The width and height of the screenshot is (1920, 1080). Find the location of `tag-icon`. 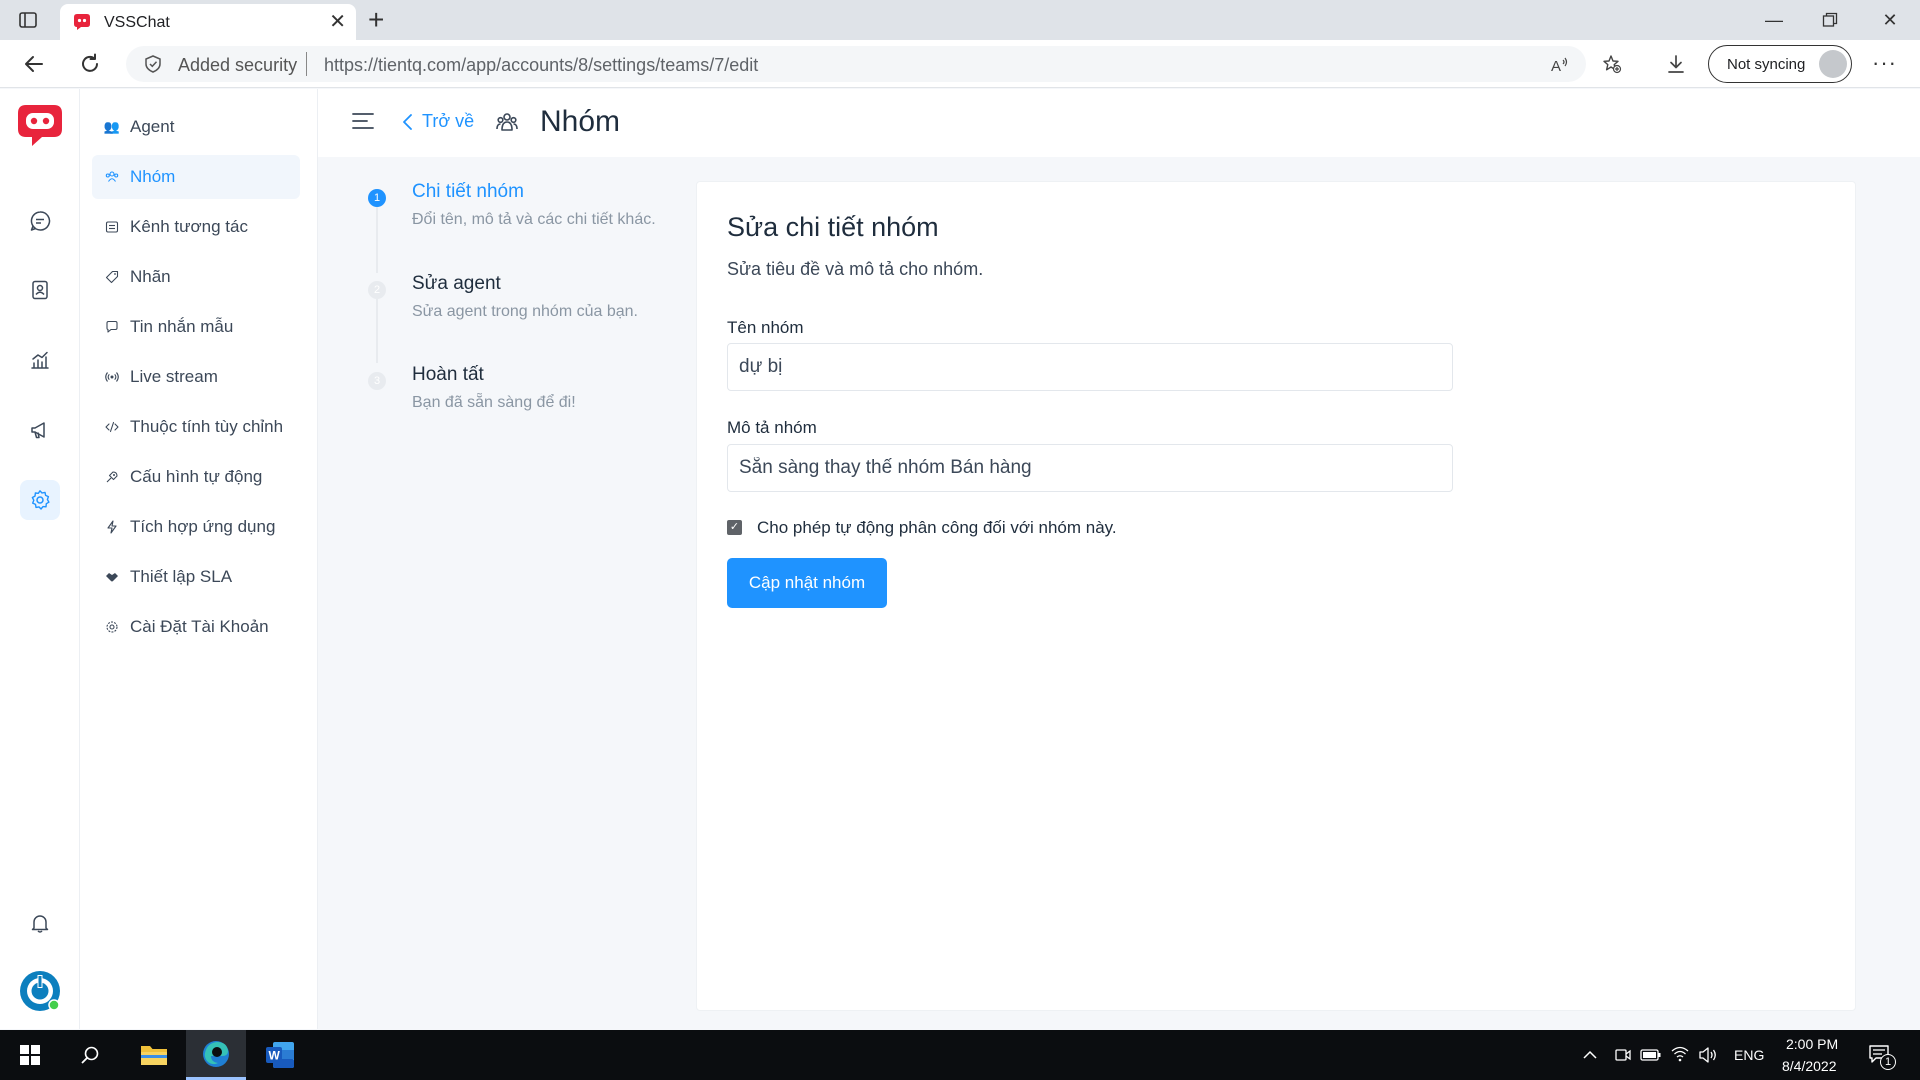

tag-icon is located at coordinates (112, 277).